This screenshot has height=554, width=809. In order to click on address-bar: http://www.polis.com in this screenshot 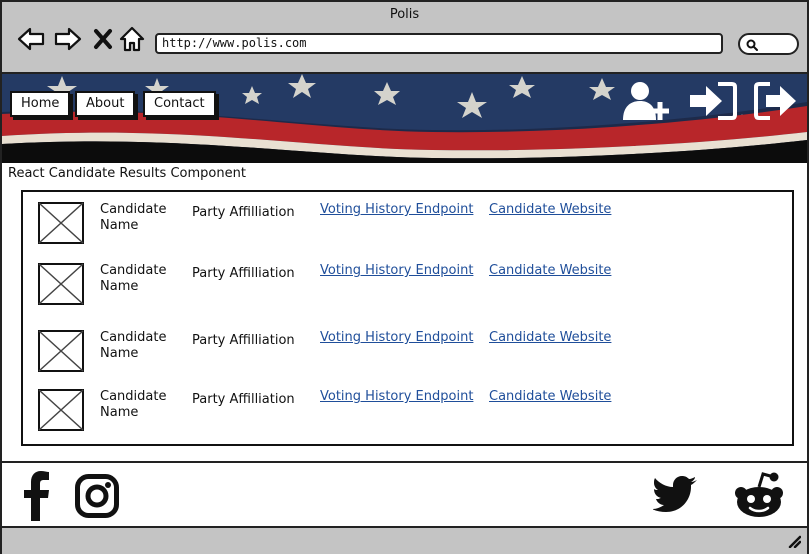, I will do `click(439, 43)`.